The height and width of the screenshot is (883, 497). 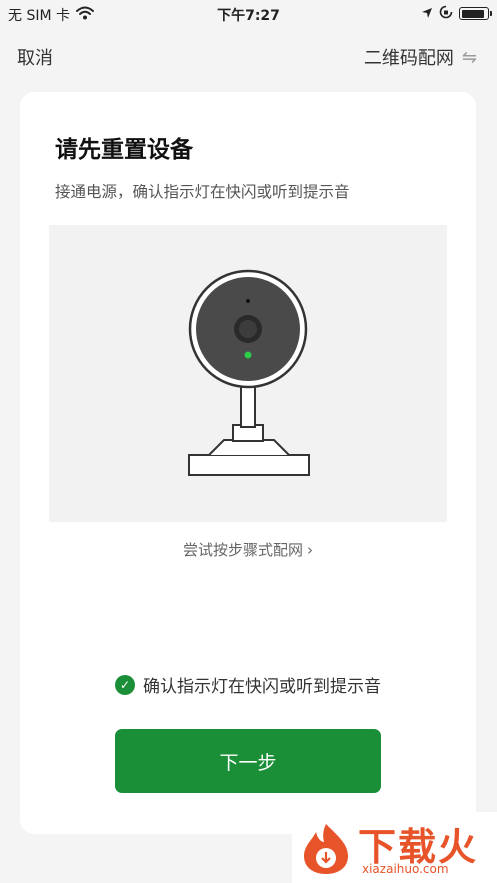 I want to click on page-subtitle: 接通电源，确认指示灯在快闪或听到提示音, so click(x=202, y=192).